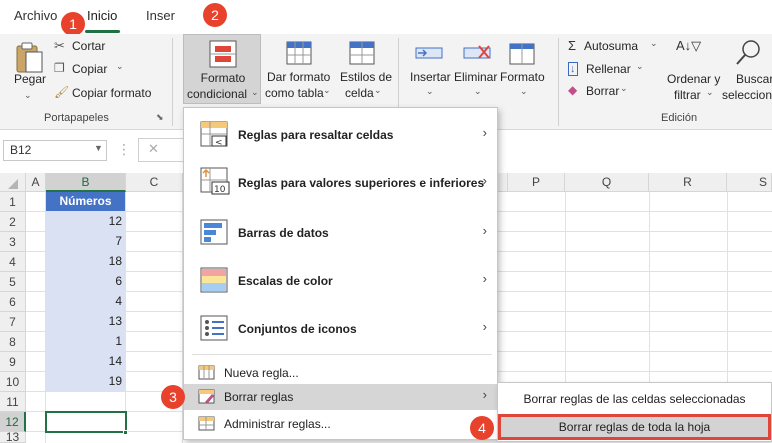 The width and height of the screenshot is (772, 443). Describe the element at coordinates (640, 66) in the screenshot. I see `fill-chevron-icon: ⌄` at that location.